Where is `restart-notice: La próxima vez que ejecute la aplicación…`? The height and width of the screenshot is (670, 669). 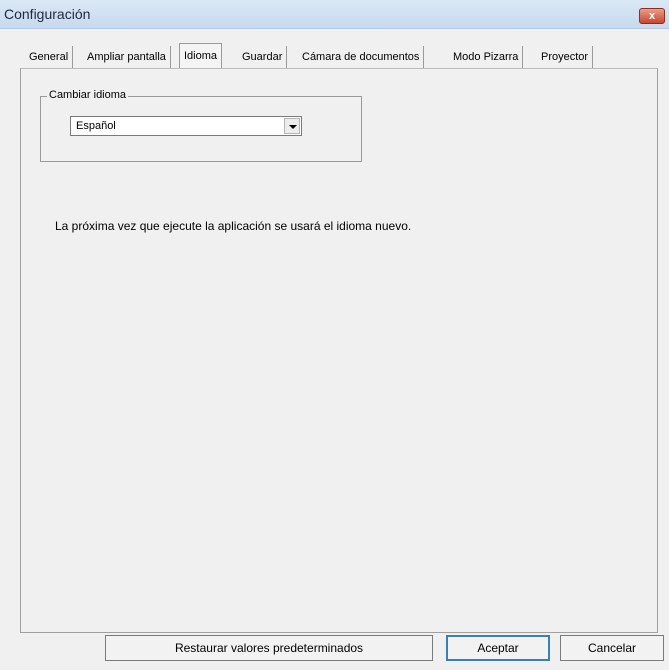
restart-notice: La próxima vez que ejecute la aplicación… is located at coordinates (233, 226).